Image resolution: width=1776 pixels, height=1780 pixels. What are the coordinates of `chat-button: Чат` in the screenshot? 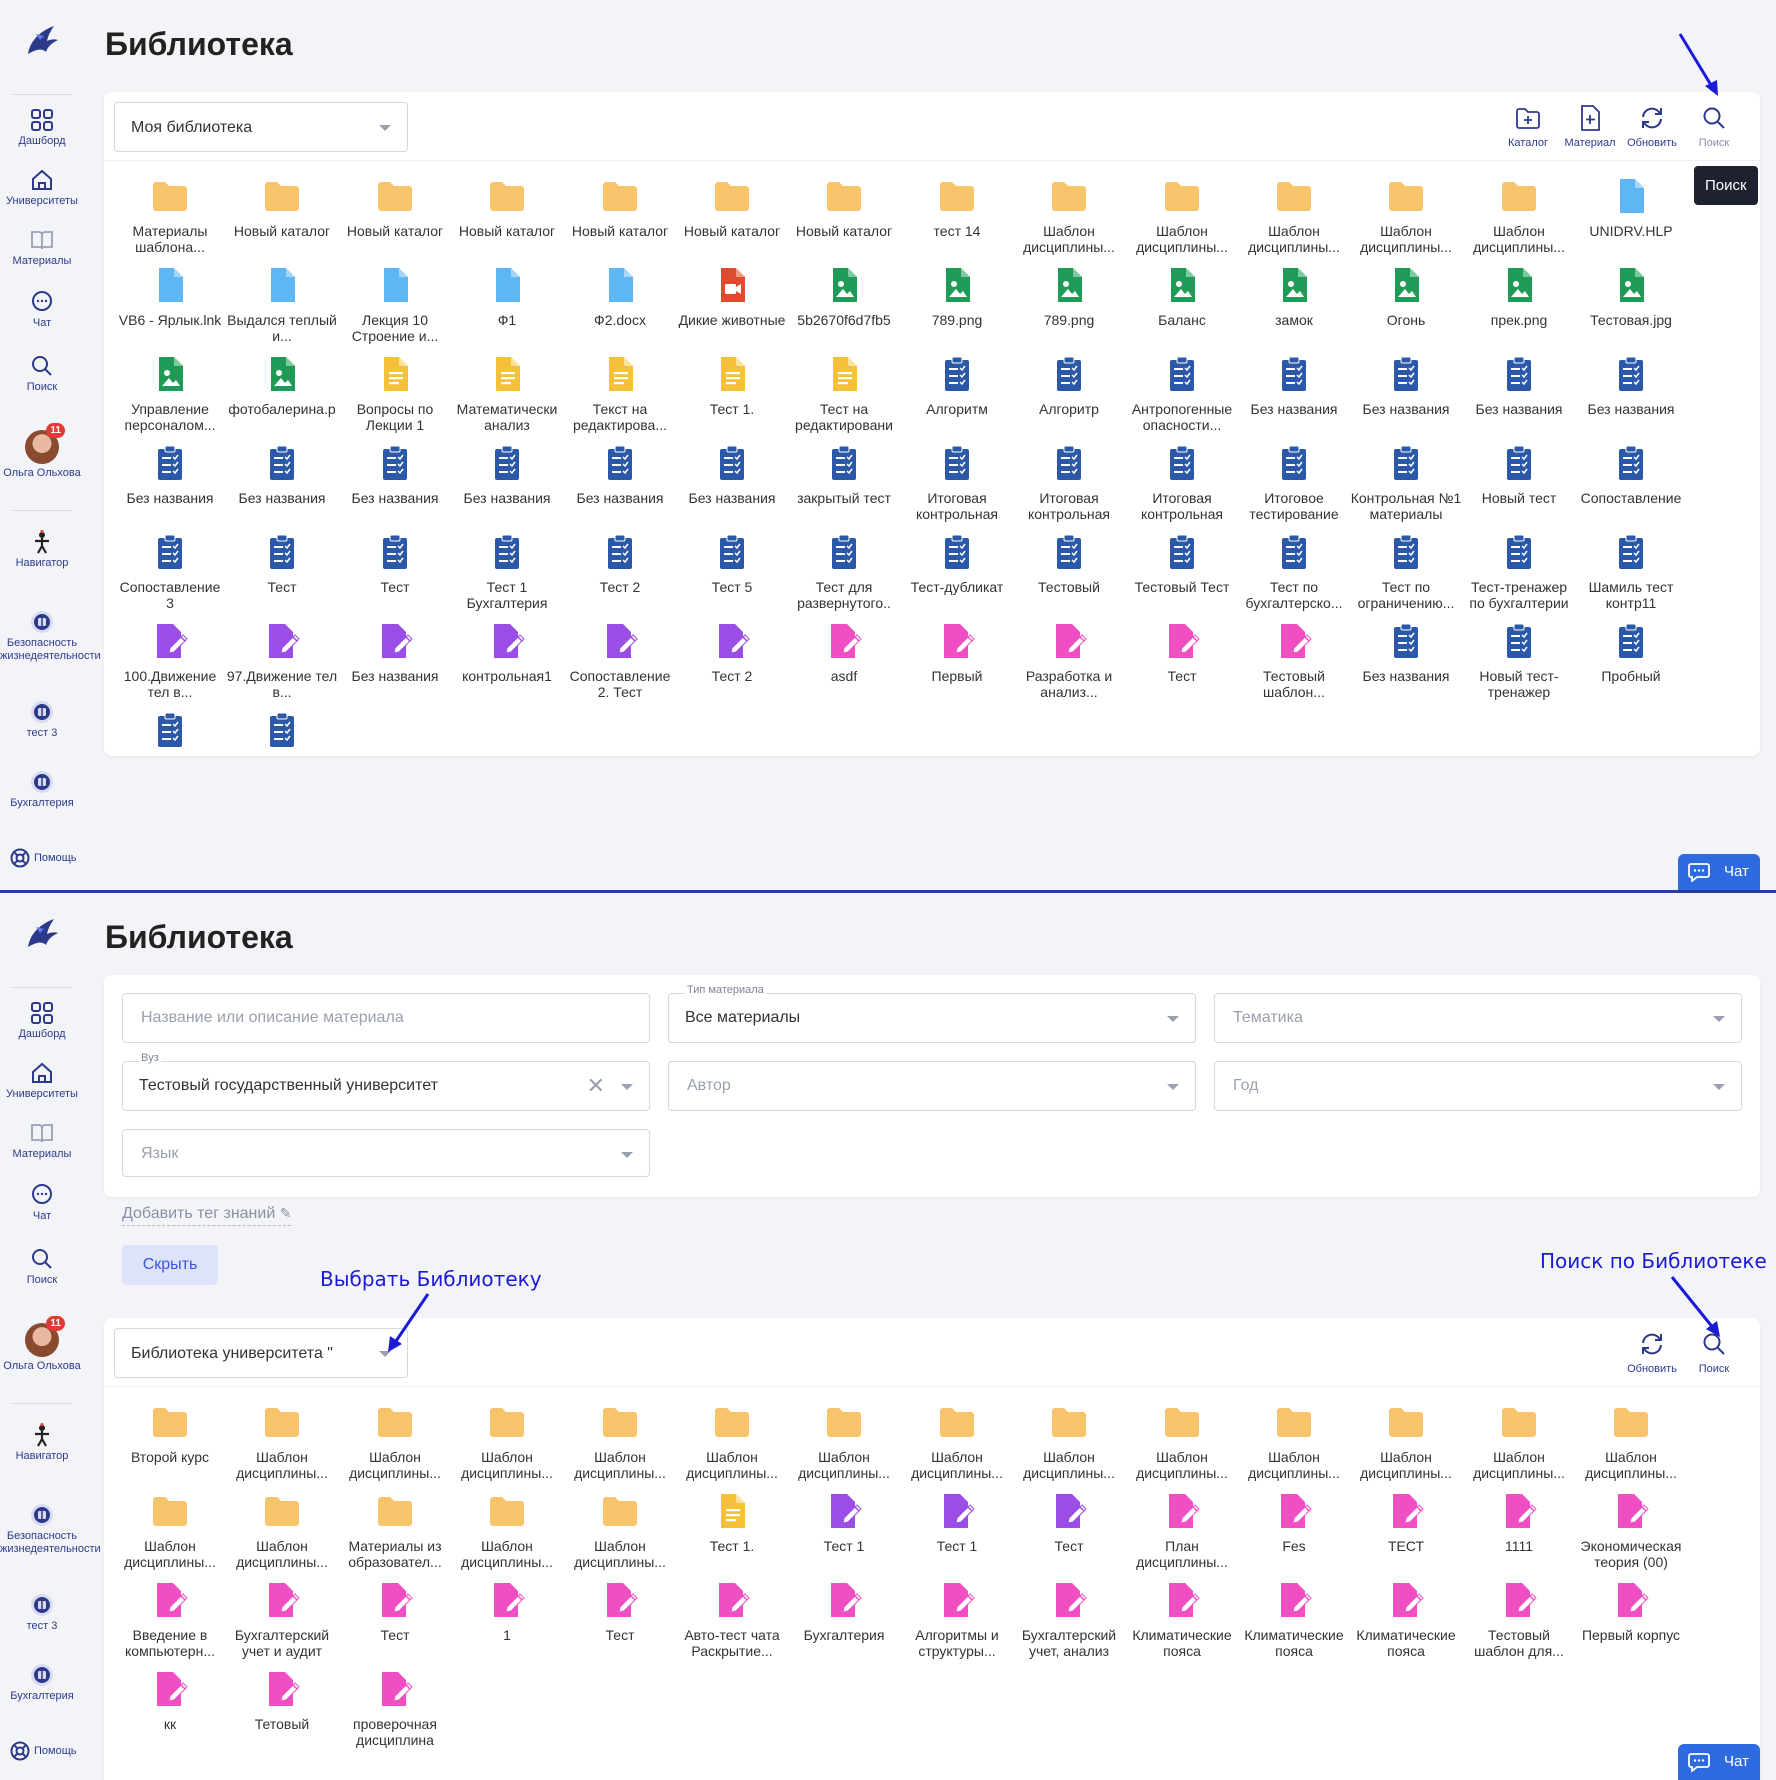 It's located at (1719, 1762).